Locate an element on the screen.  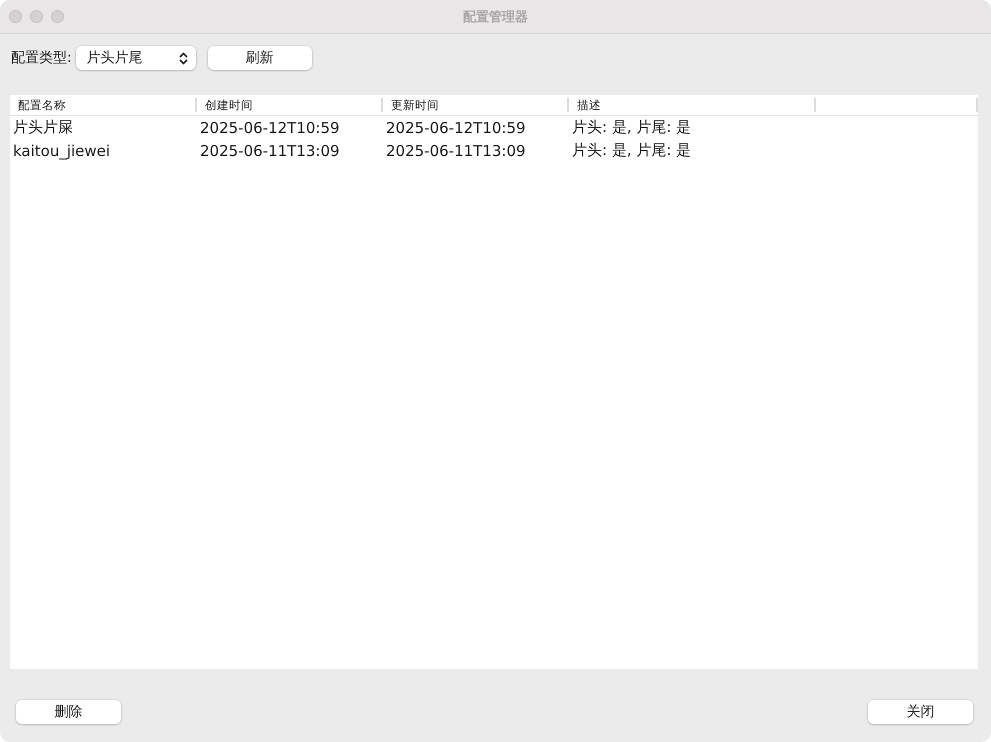
column-header: 描述 is located at coordinates (692, 105).